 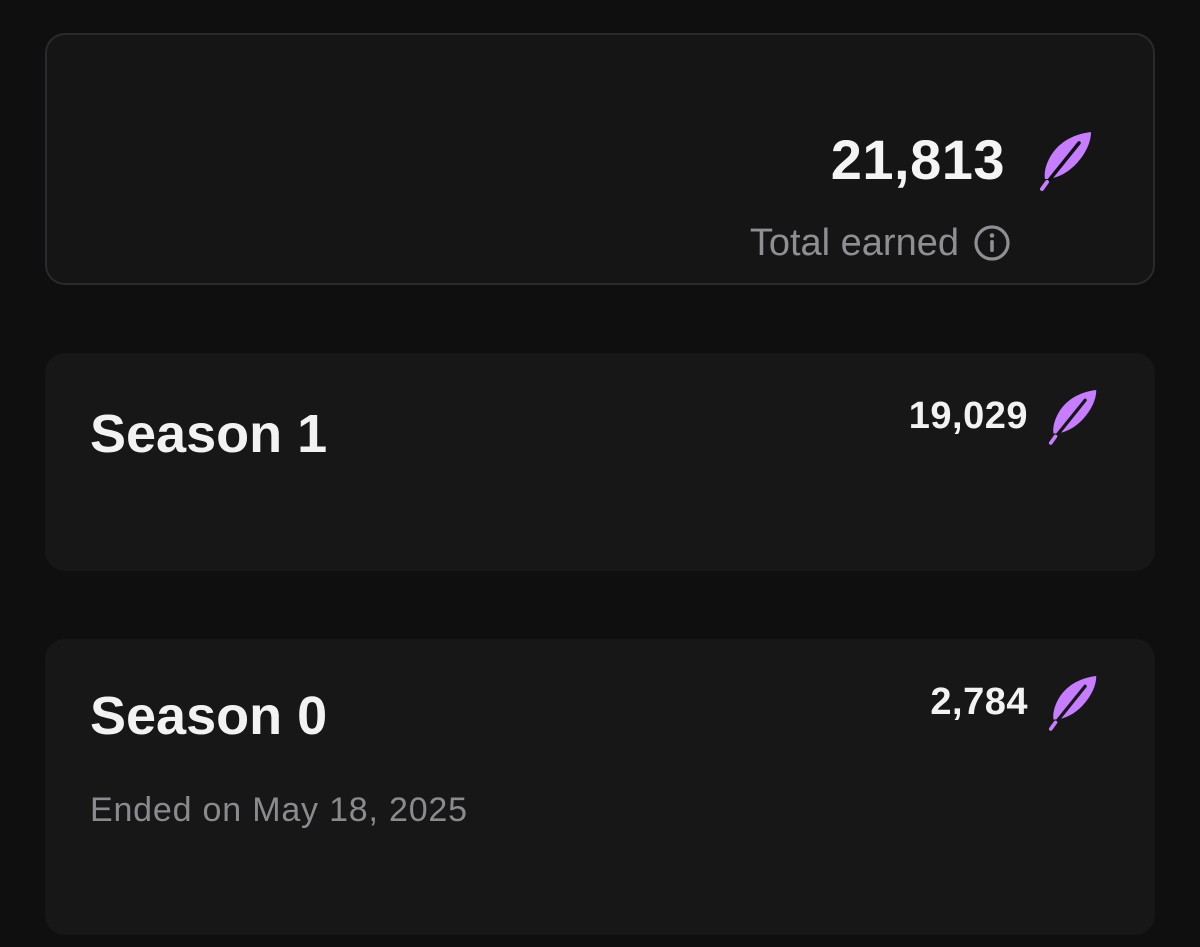 What do you see at coordinates (979, 702) in the screenshot?
I see `season-points-value: 2,784` at bounding box center [979, 702].